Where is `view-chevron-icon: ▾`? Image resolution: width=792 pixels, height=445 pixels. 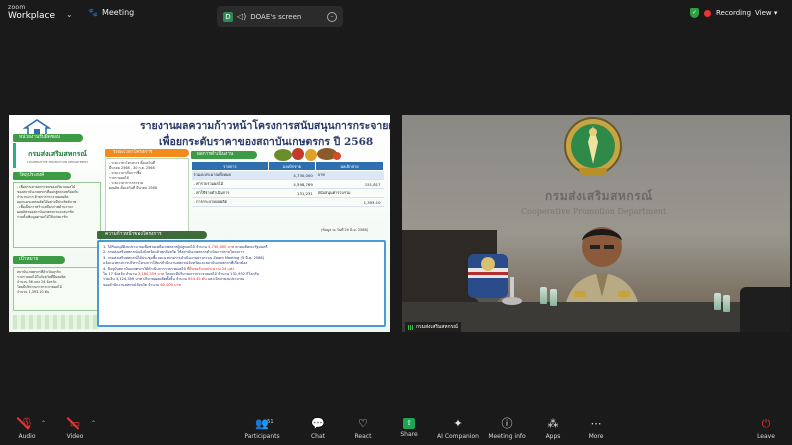
view-chevron-icon: ▾ is located at coordinates (775, 13).